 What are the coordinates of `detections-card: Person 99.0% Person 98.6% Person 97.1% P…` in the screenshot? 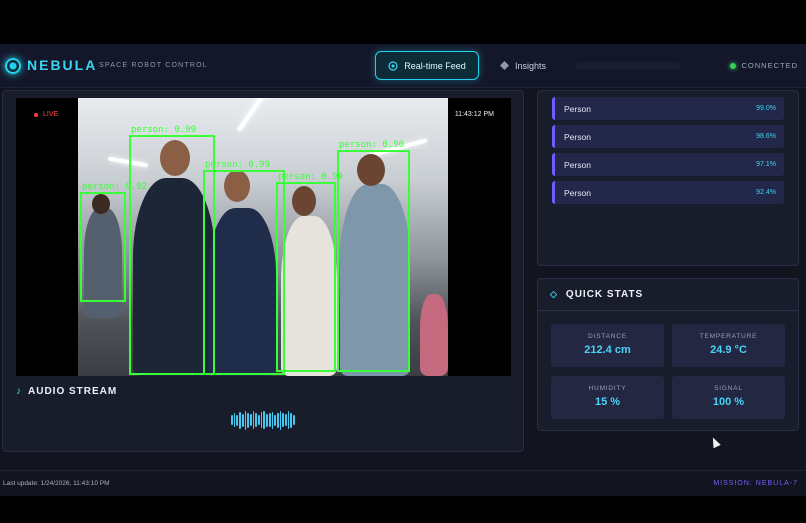 It's located at (668, 178).